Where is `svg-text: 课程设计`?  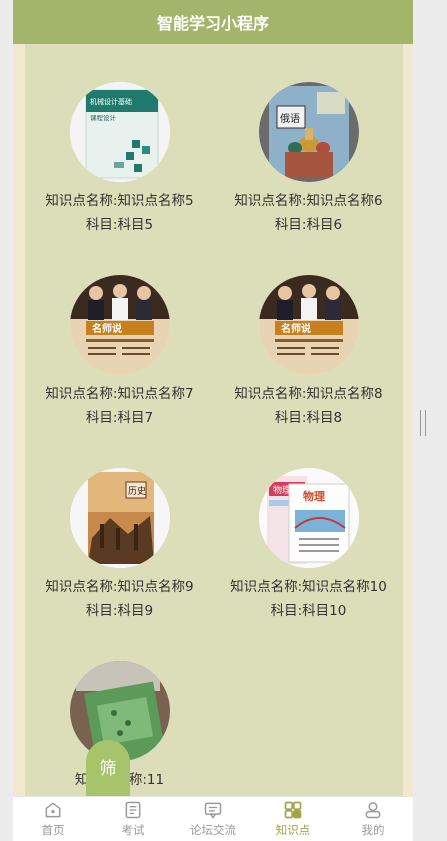
svg-text: 课程设计 is located at coordinates (103, 117).